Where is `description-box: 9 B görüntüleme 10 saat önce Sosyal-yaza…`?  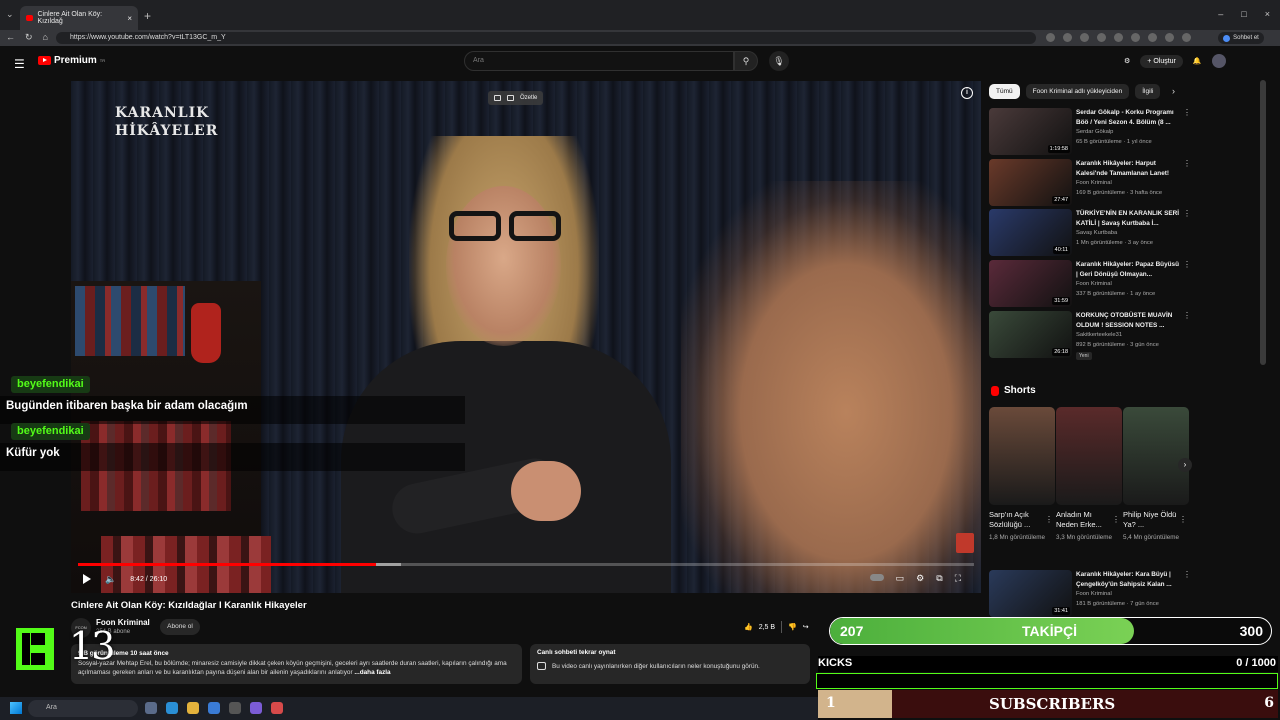
description-box: 9 B görüntüleme 10 saat önce Sosyal-yaza… is located at coordinates (296, 664).